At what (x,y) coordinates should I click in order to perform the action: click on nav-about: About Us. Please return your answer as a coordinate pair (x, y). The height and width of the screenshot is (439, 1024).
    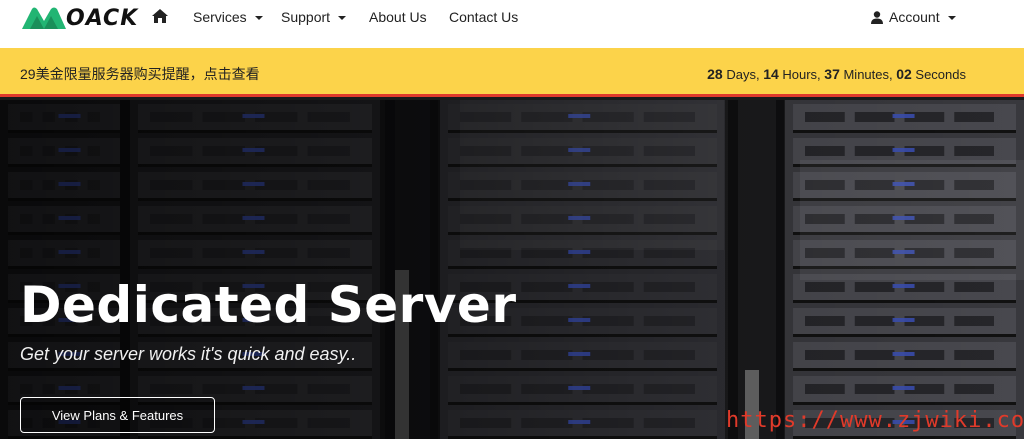
    Looking at the image, I should click on (398, 17).